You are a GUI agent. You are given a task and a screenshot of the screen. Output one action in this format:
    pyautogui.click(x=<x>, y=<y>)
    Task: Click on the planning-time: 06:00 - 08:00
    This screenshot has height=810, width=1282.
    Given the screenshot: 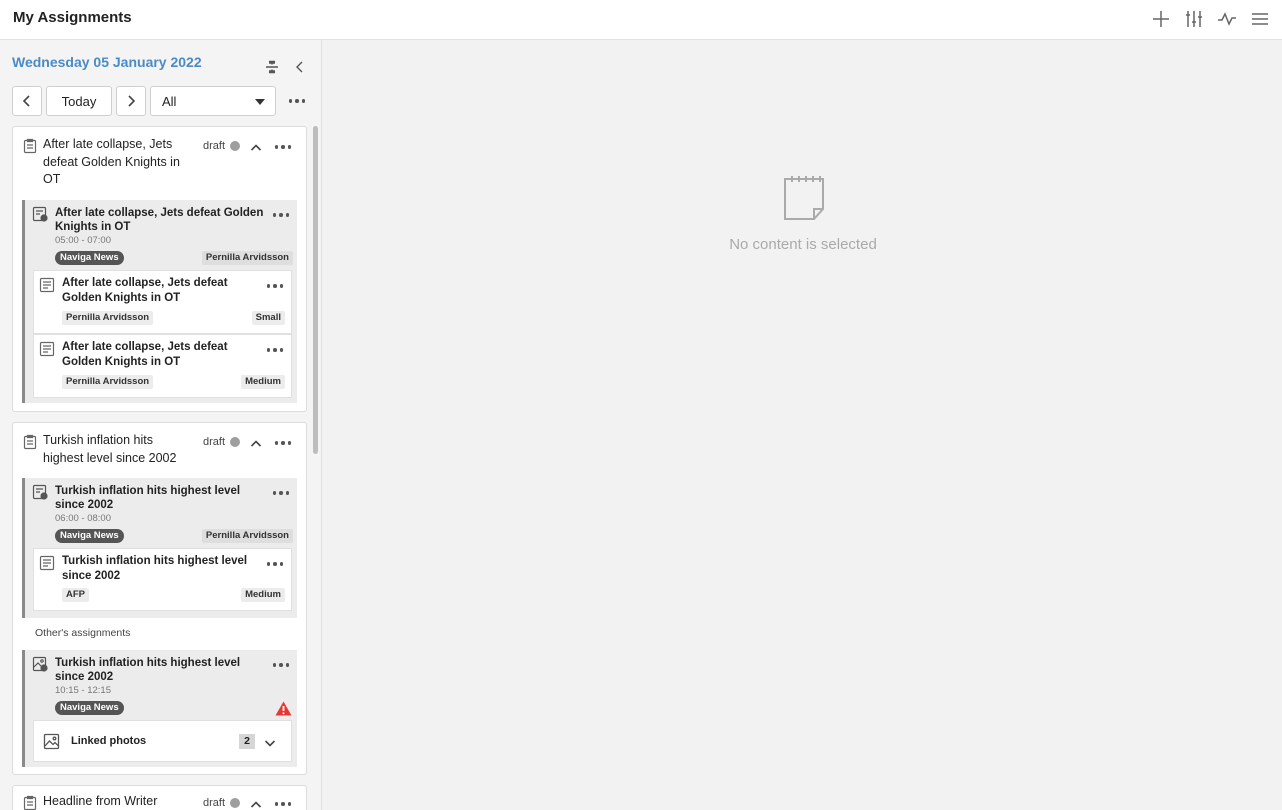 What is the action you would take?
    pyautogui.click(x=83, y=518)
    